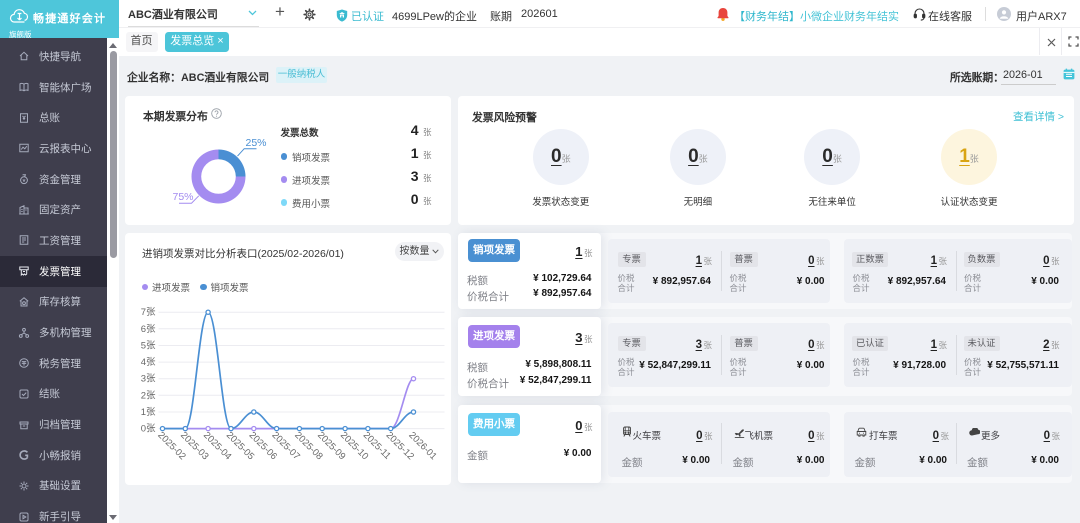 Image resolution: width=1080 pixels, height=523 pixels. I want to click on svg-text: 25%, so click(255, 143).